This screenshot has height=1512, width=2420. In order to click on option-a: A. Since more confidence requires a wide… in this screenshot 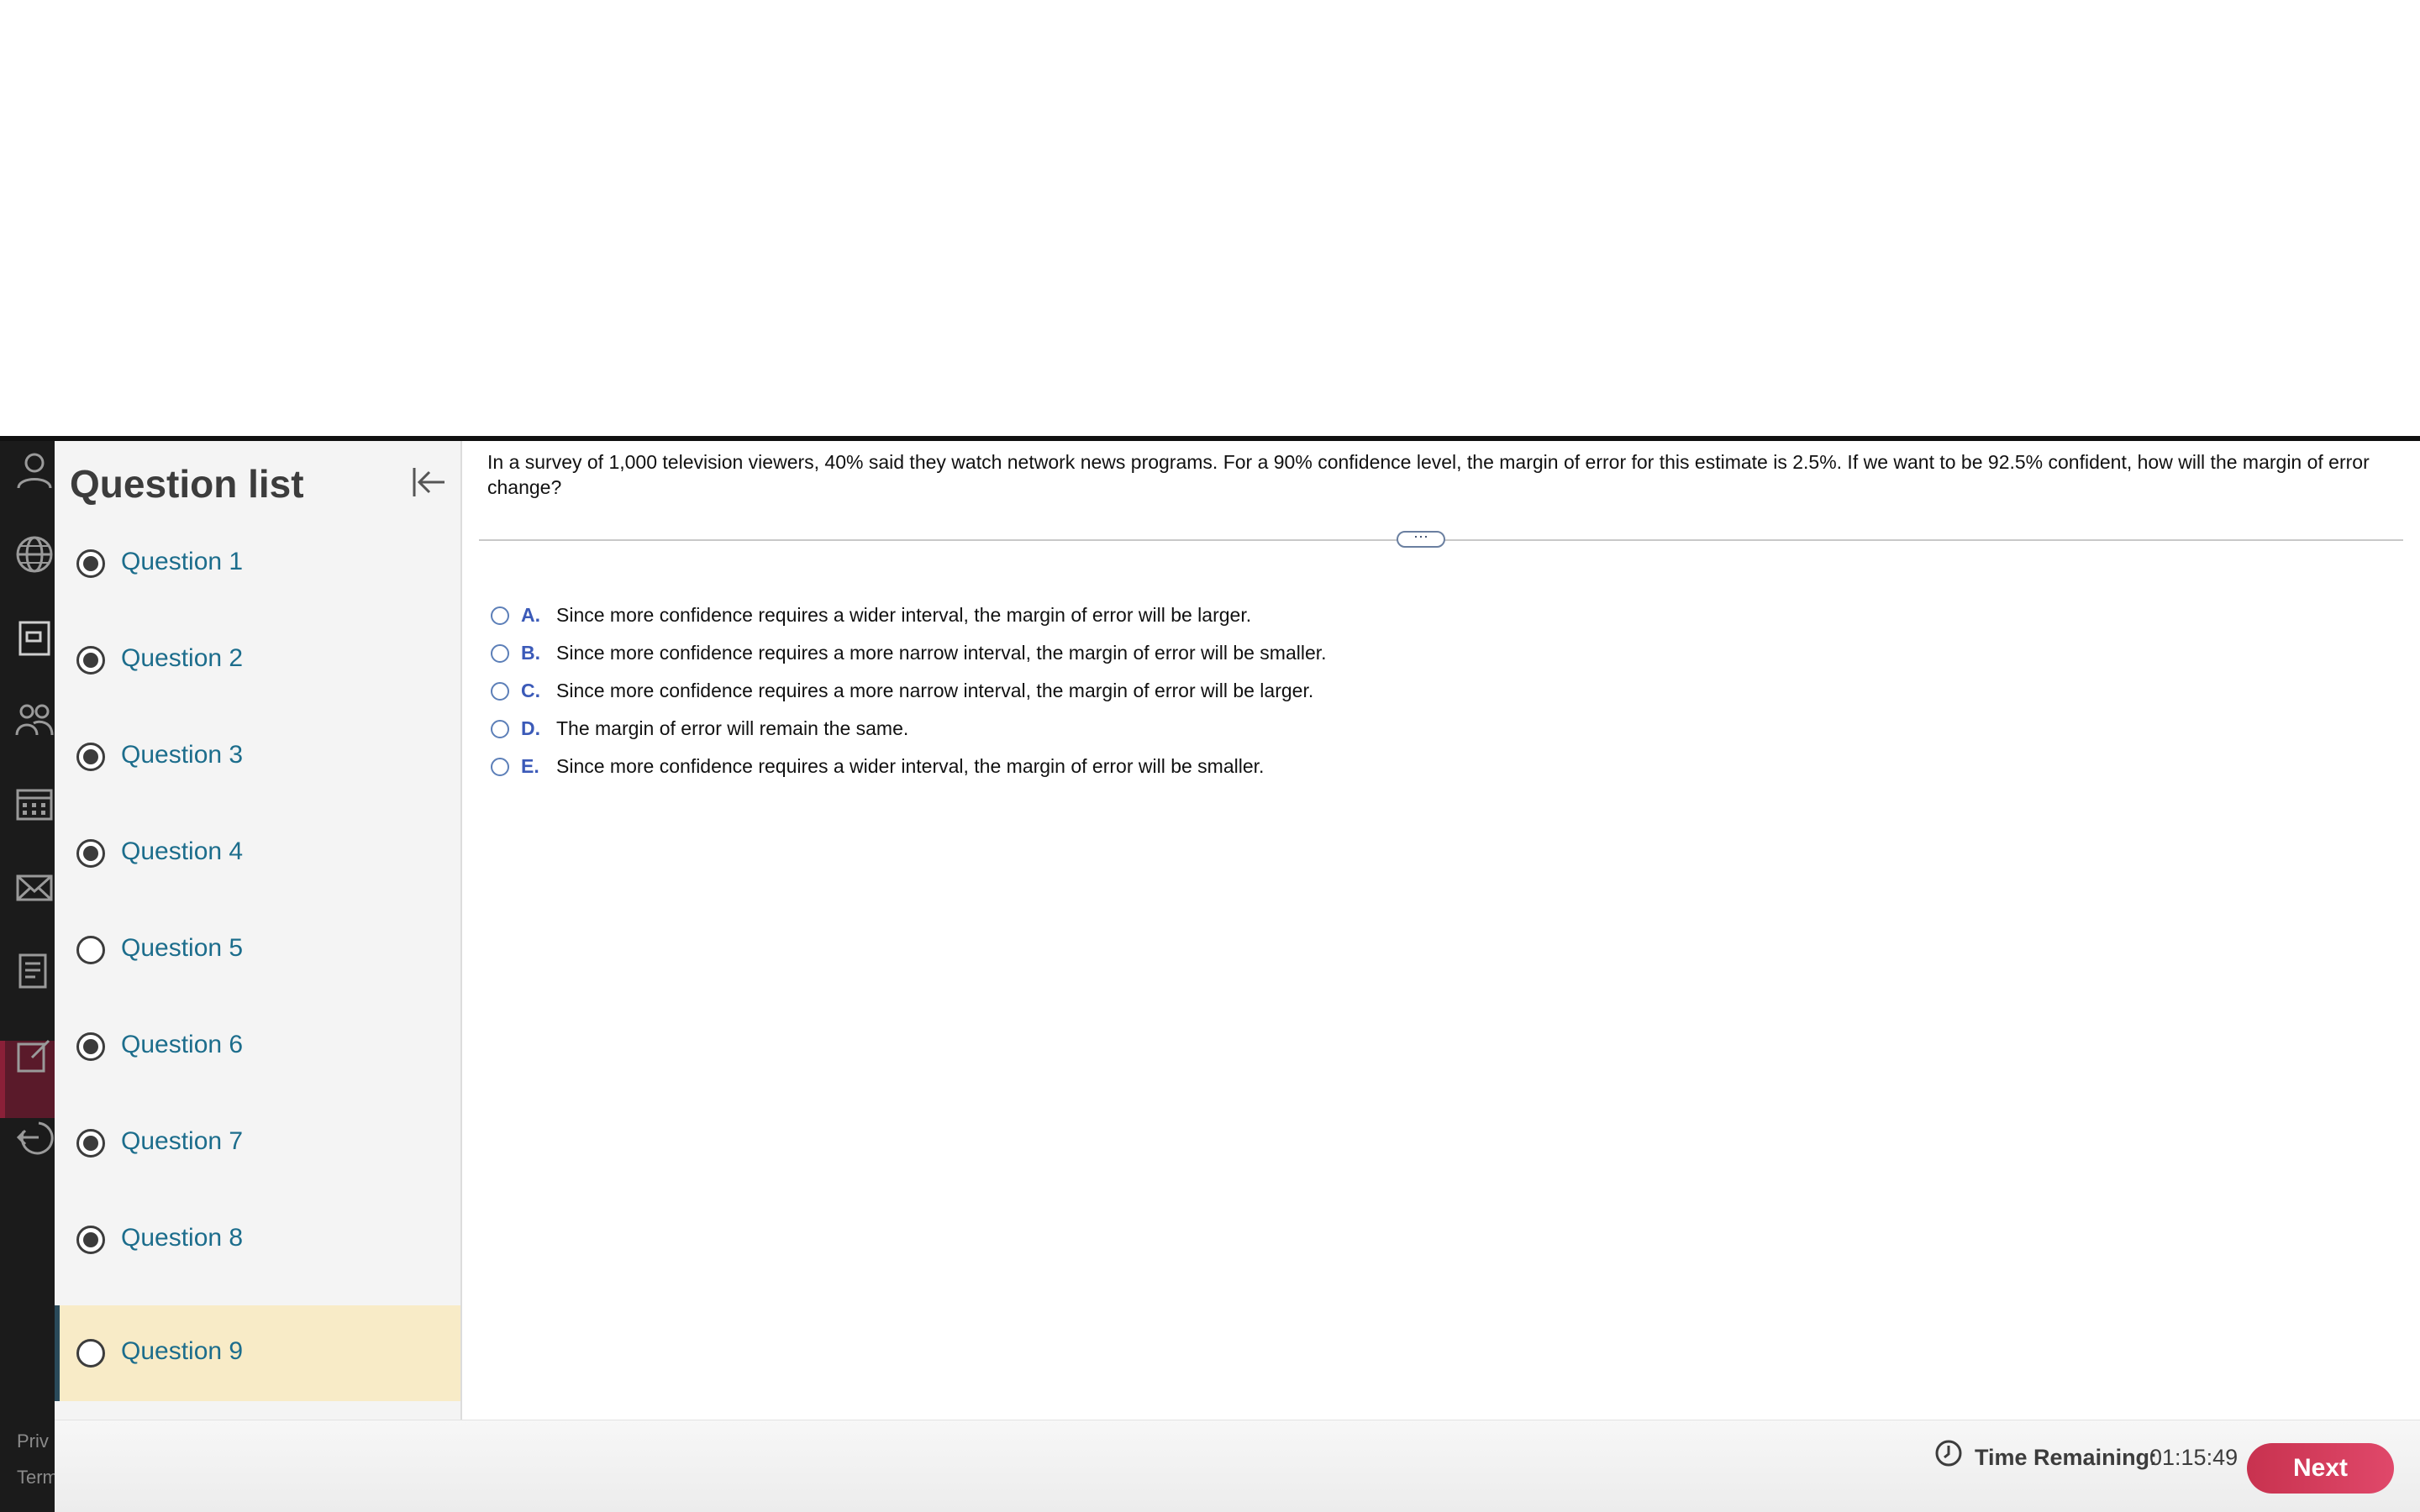, I will do `click(909, 615)`.